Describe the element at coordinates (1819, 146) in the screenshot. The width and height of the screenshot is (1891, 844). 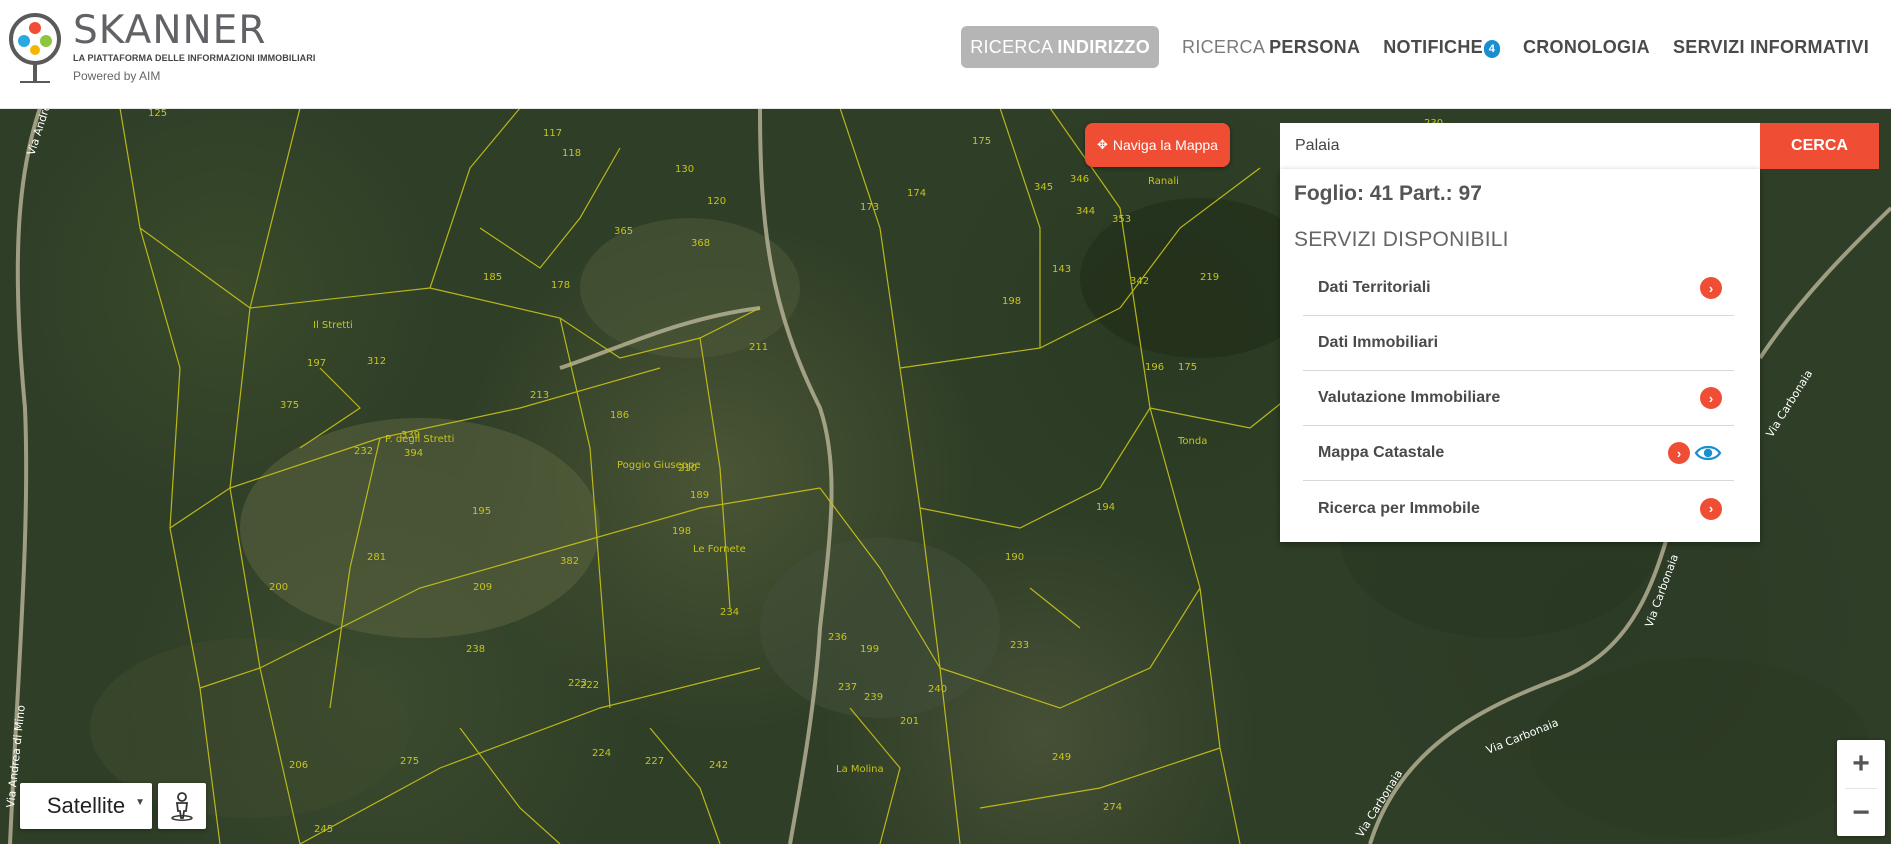
I see `cerca-button: CERCA` at that location.